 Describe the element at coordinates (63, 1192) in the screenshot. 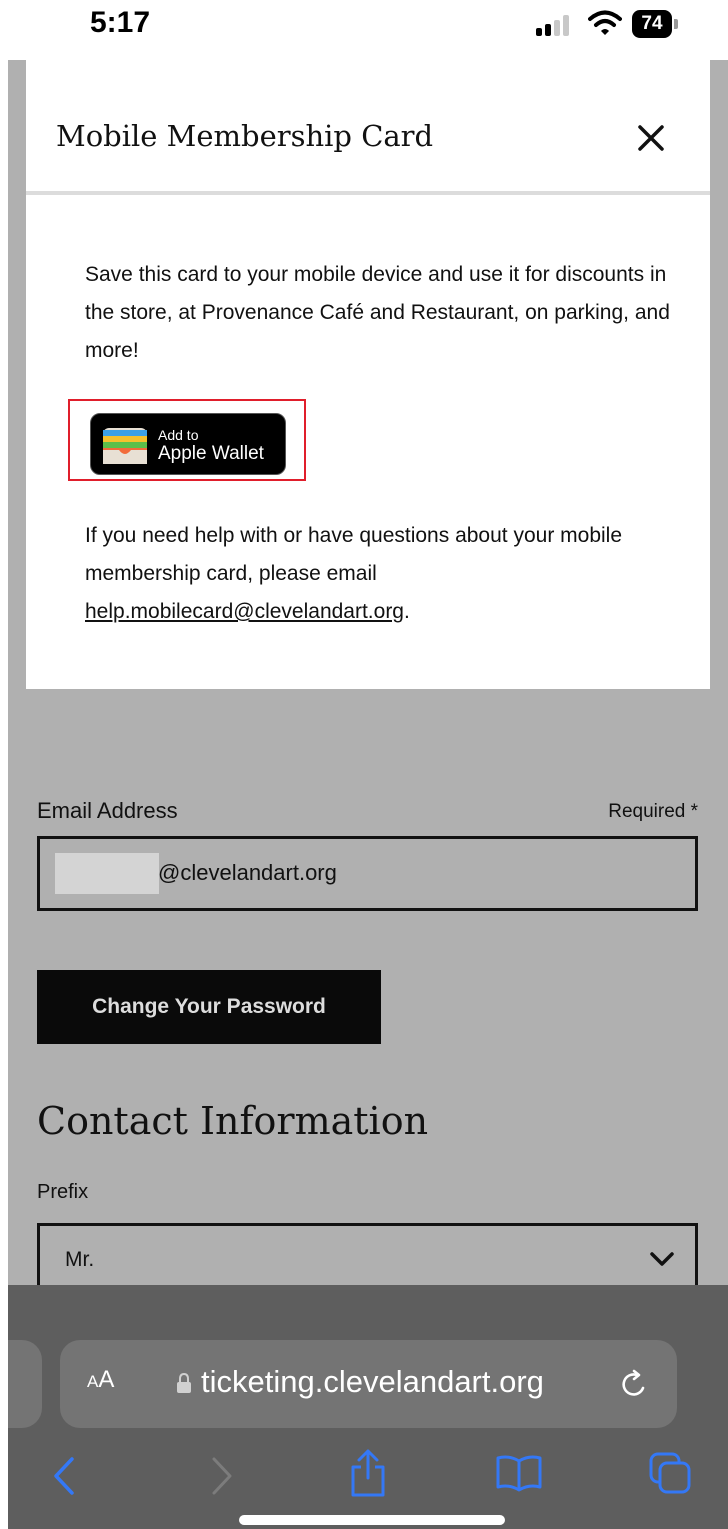

I see `prefix-label: Prefix` at that location.